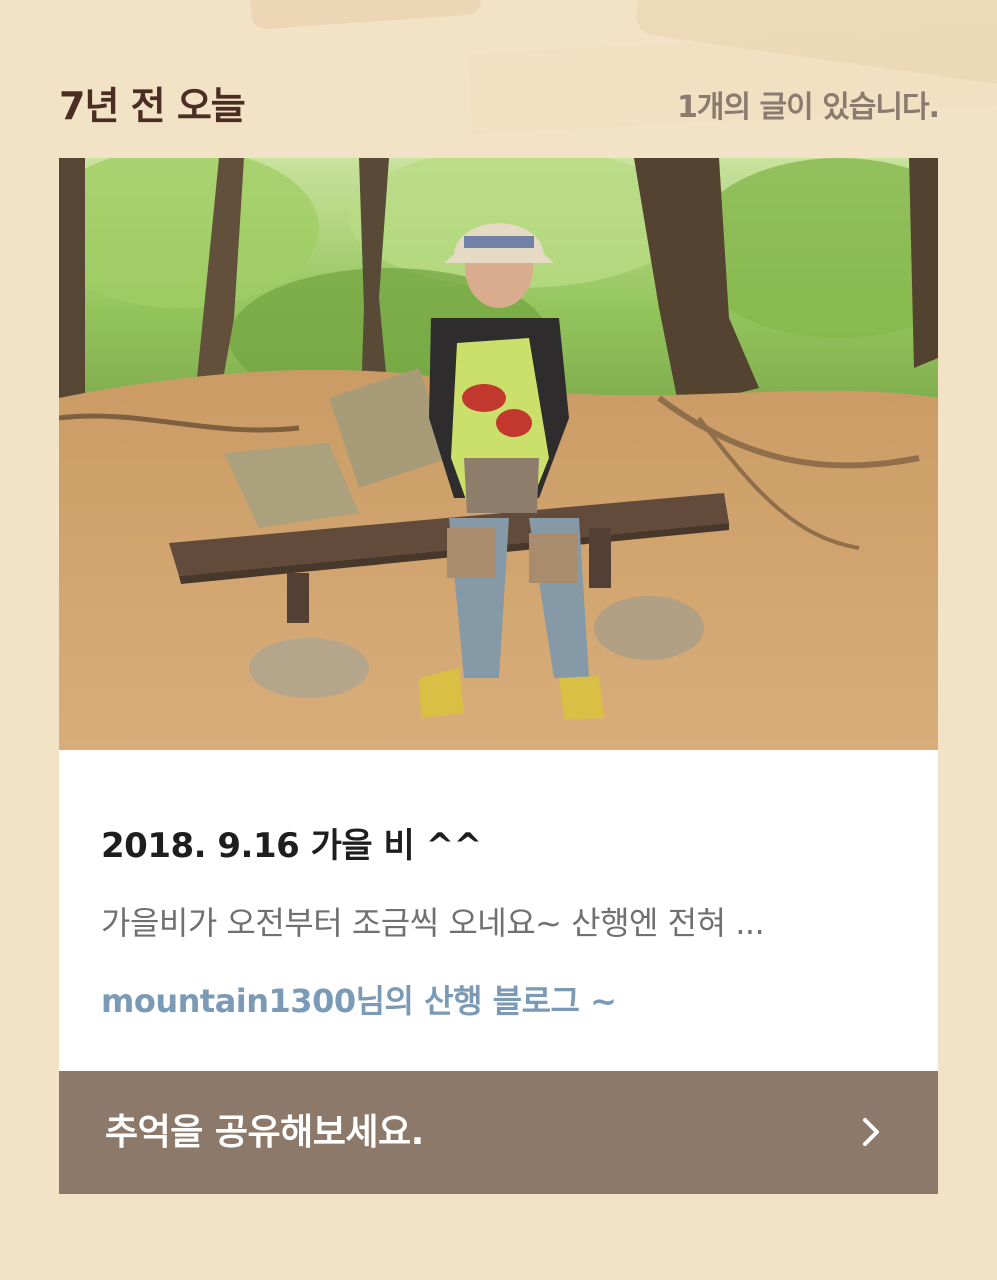  What do you see at coordinates (871, 1132) in the screenshot?
I see `chevron-right-icon` at bounding box center [871, 1132].